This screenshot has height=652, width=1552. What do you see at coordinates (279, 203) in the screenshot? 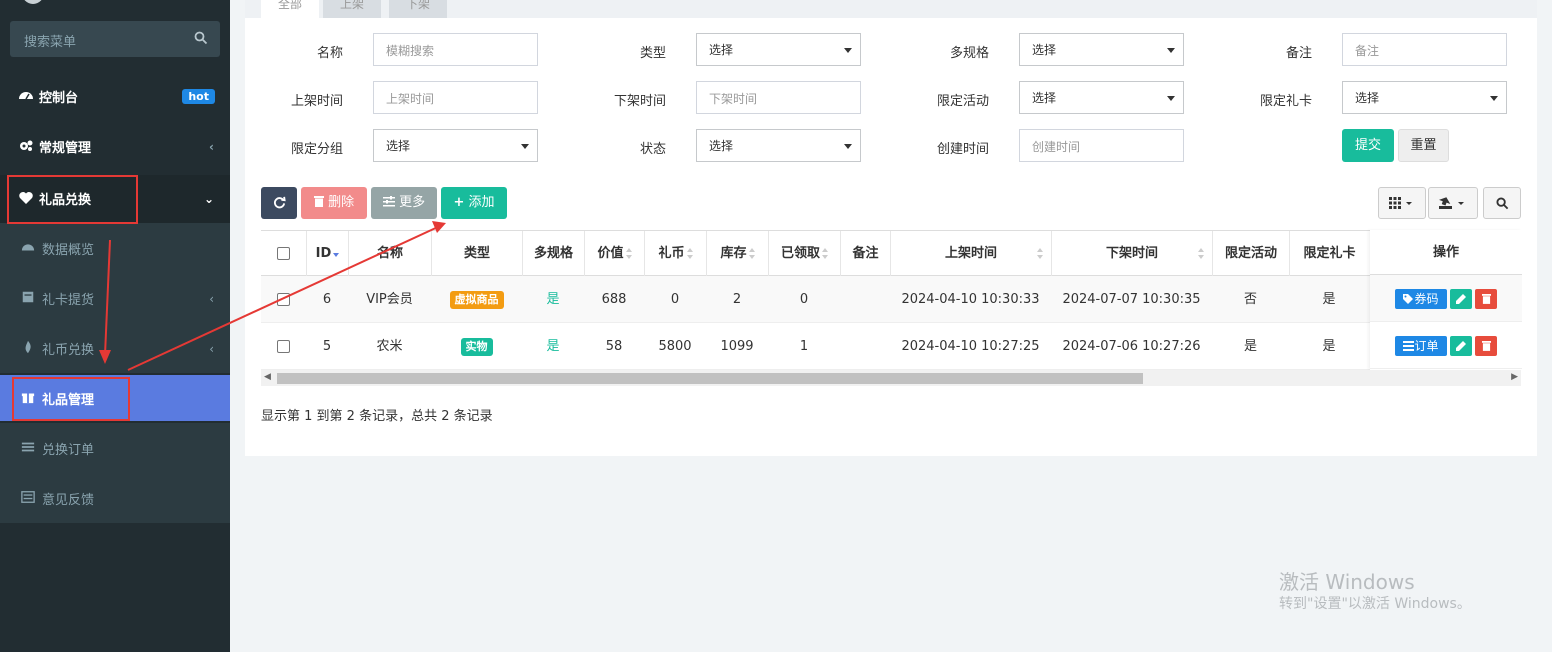
I see `refresh-button` at bounding box center [279, 203].